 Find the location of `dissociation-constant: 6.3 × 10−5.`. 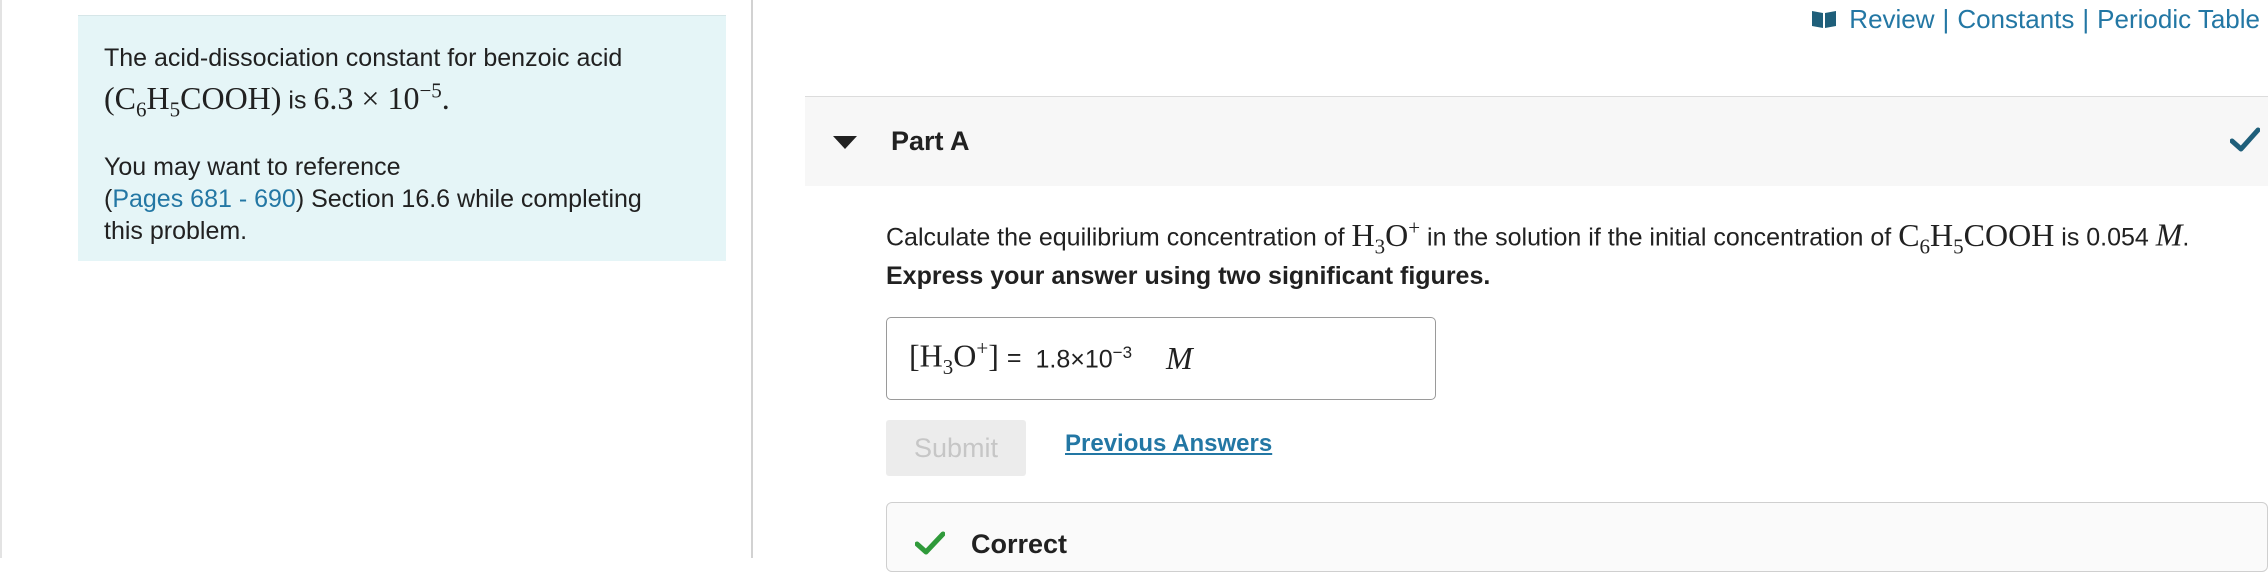

dissociation-constant: 6.3 × 10−5. is located at coordinates (381, 97).